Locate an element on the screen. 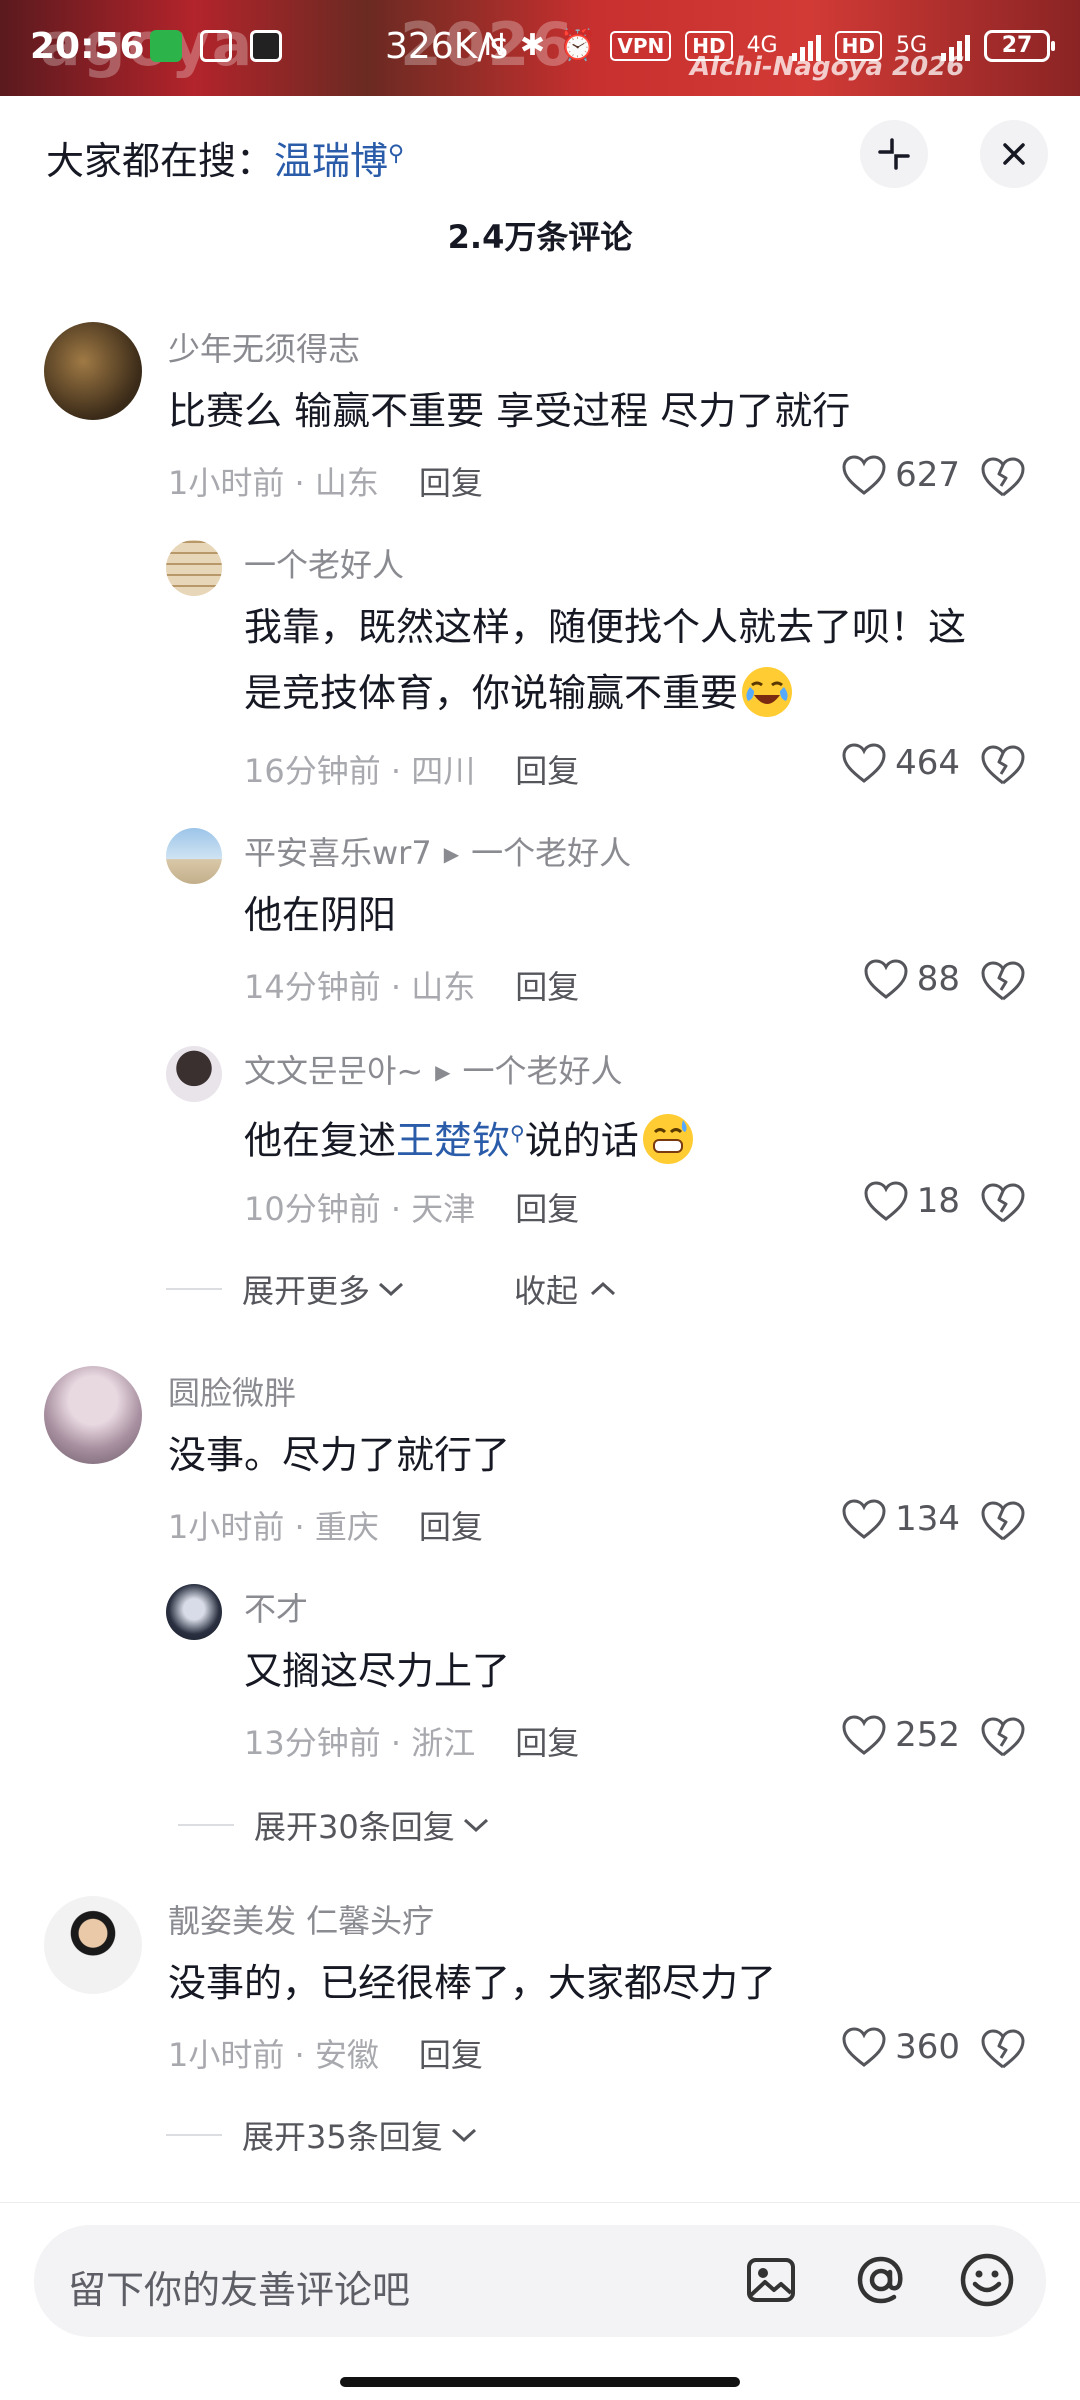 This screenshot has height=2400, width=1080. like-button: 627 is located at coordinates (900, 475).